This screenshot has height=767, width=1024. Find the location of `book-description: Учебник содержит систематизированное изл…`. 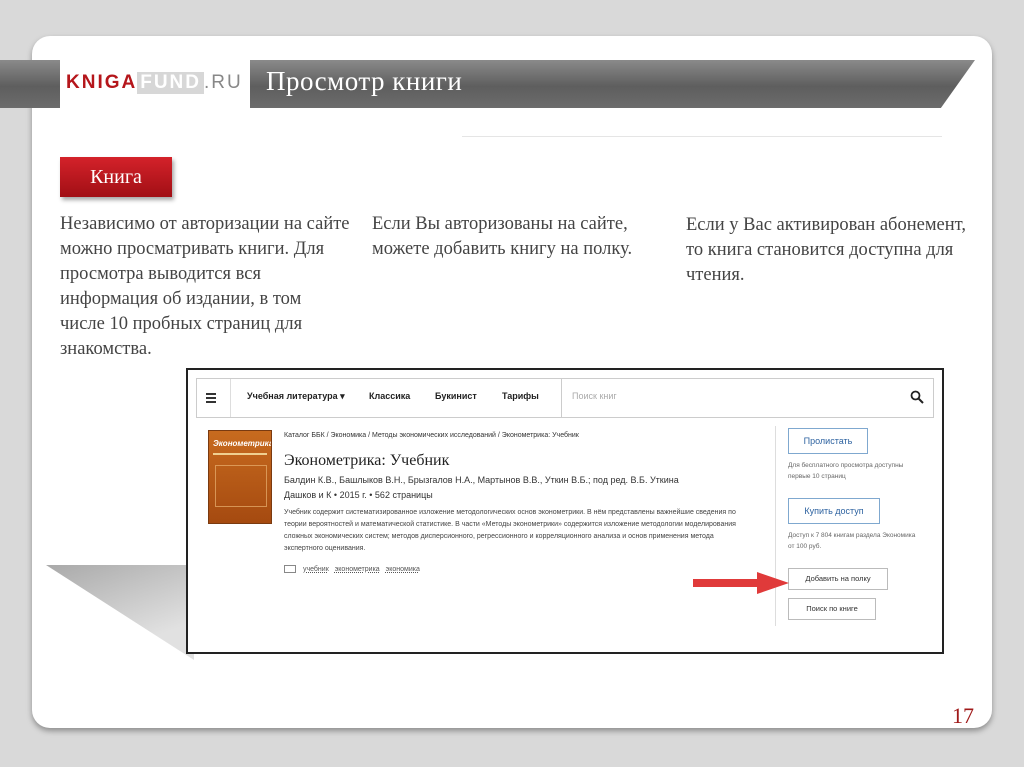

book-description: Учебник содержит систематизированное изл… is located at coordinates (510, 530).